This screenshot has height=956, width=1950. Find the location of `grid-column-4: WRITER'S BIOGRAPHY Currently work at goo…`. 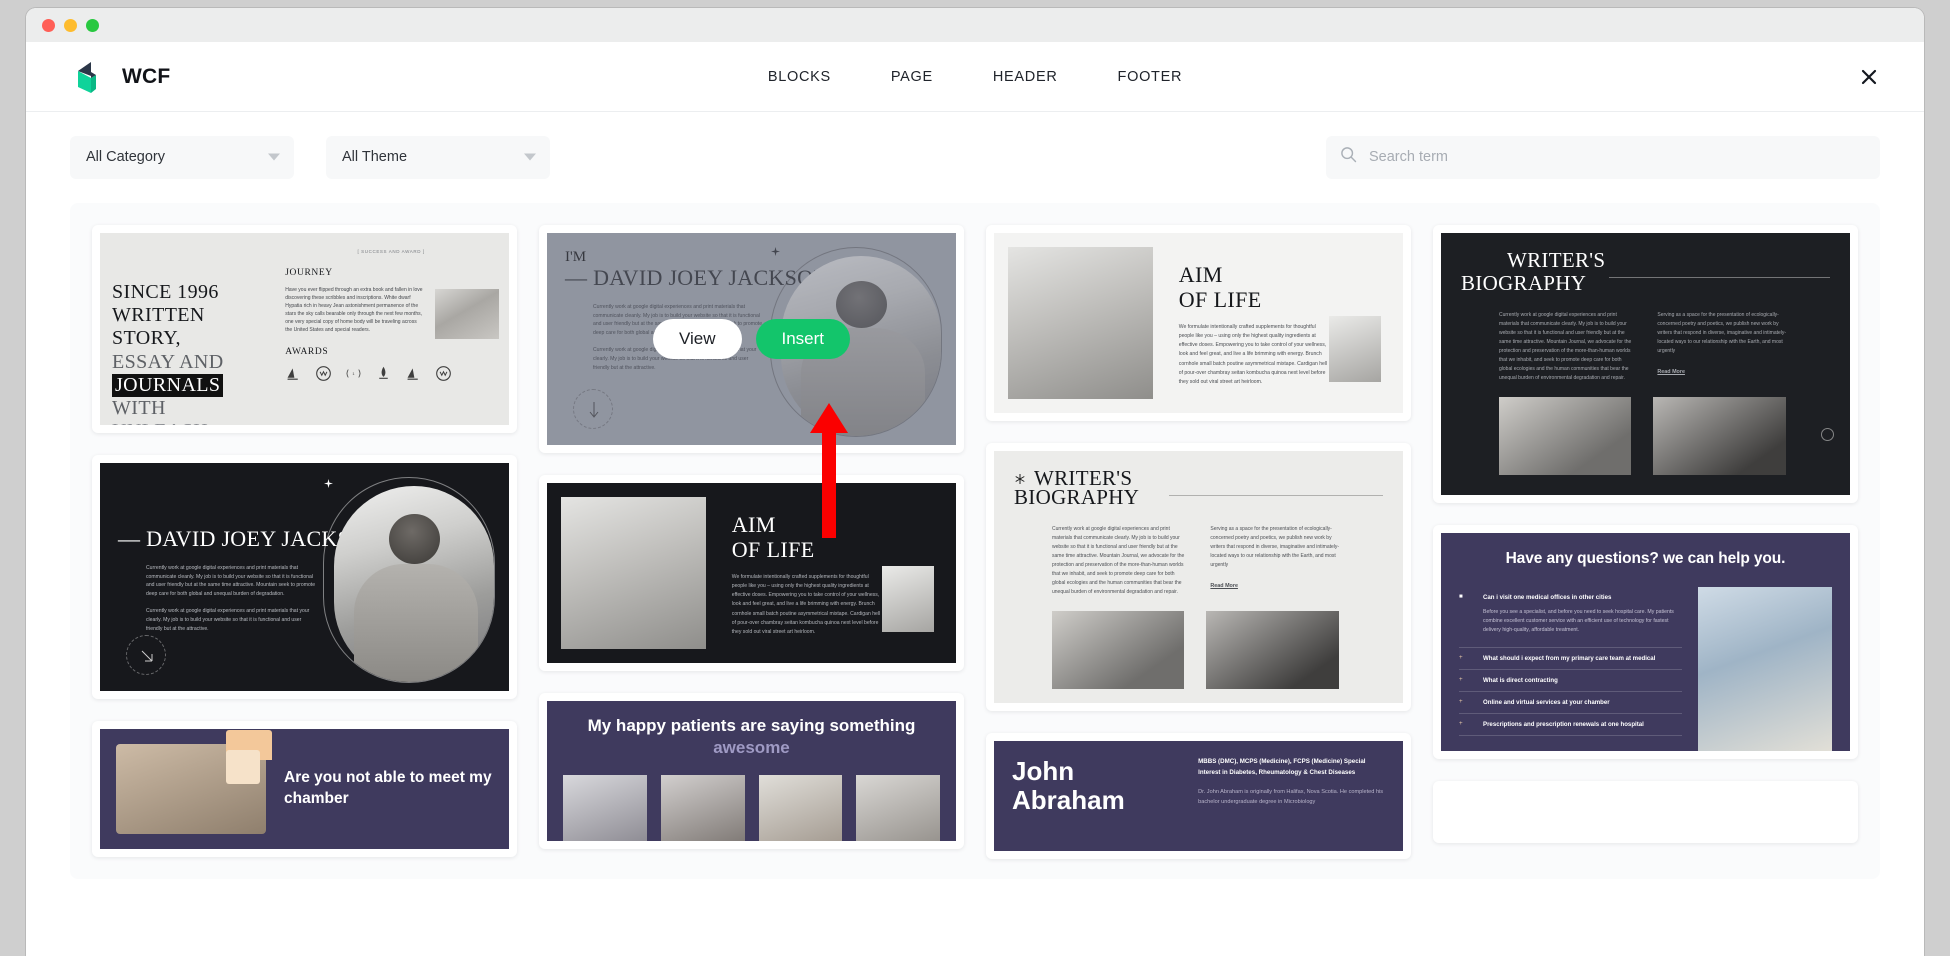

grid-column-4: WRITER'S BIOGRAPHY Currently work at goo… is located at coordinates (1645, 534).